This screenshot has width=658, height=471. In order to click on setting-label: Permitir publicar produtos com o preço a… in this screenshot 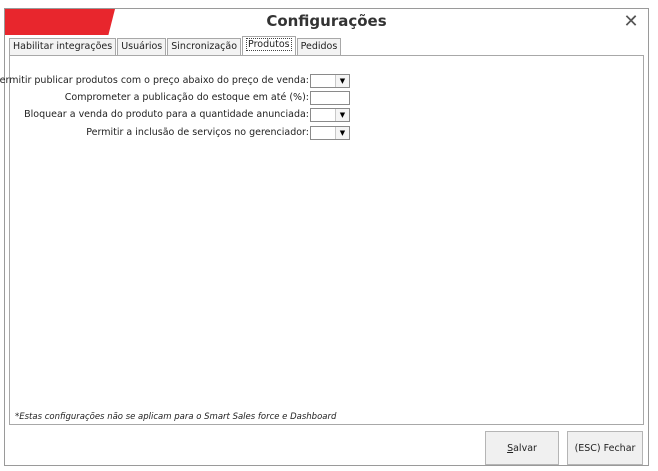, I will do `click(154, 80)`.